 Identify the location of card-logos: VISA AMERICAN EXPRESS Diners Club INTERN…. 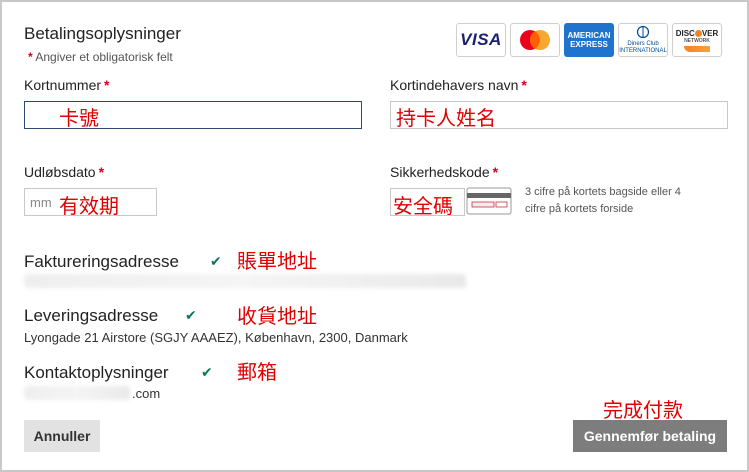
(589, 40).